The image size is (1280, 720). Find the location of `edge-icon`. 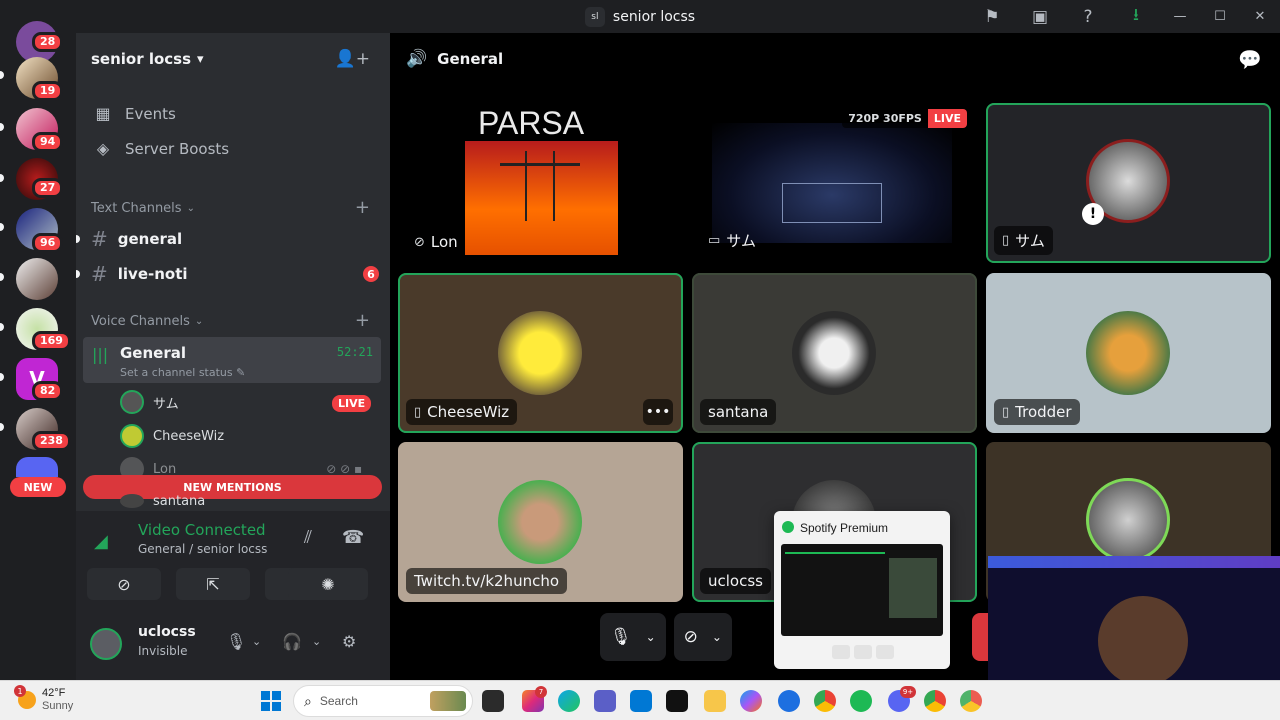

edge-icon is located at coordinates (569, 701).